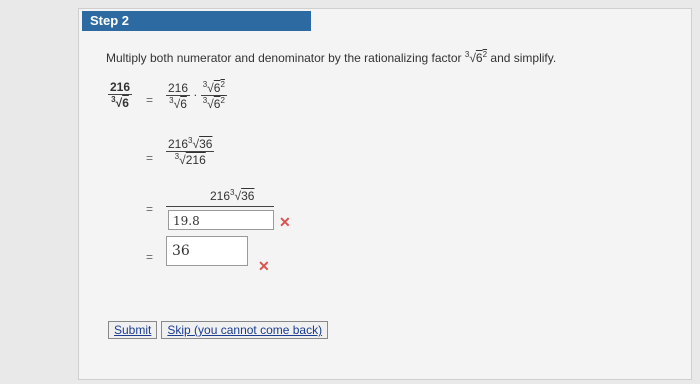  What do you see at coordinates (285, 222) in the screenshot?
I see `eq3-wrong-icon: ✕` at bounding box center [285, 222].